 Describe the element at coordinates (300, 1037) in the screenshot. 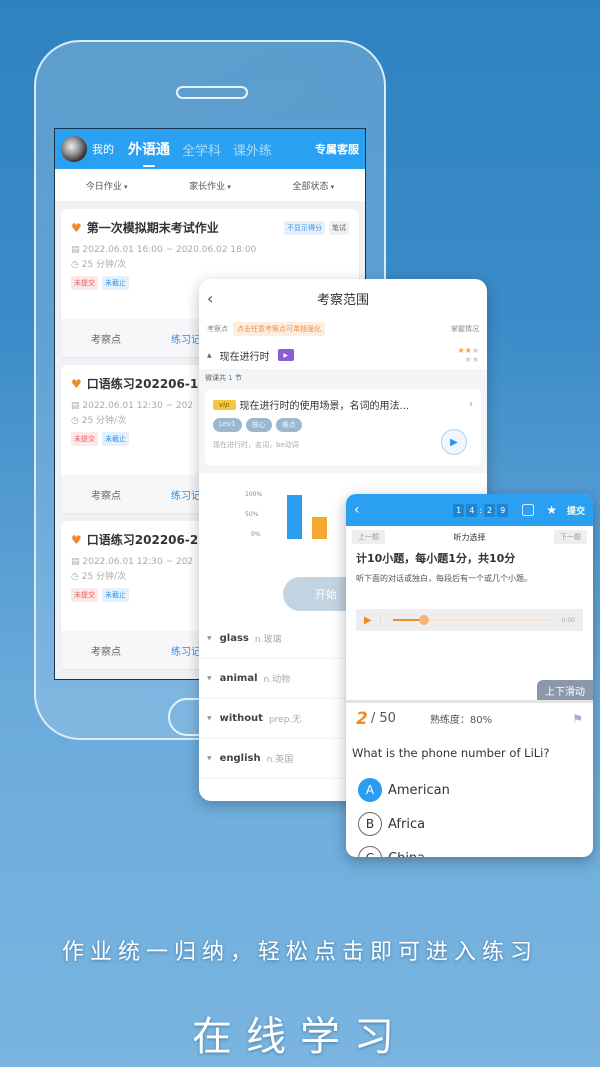

I see `caption-title: 在线学习` at that location.